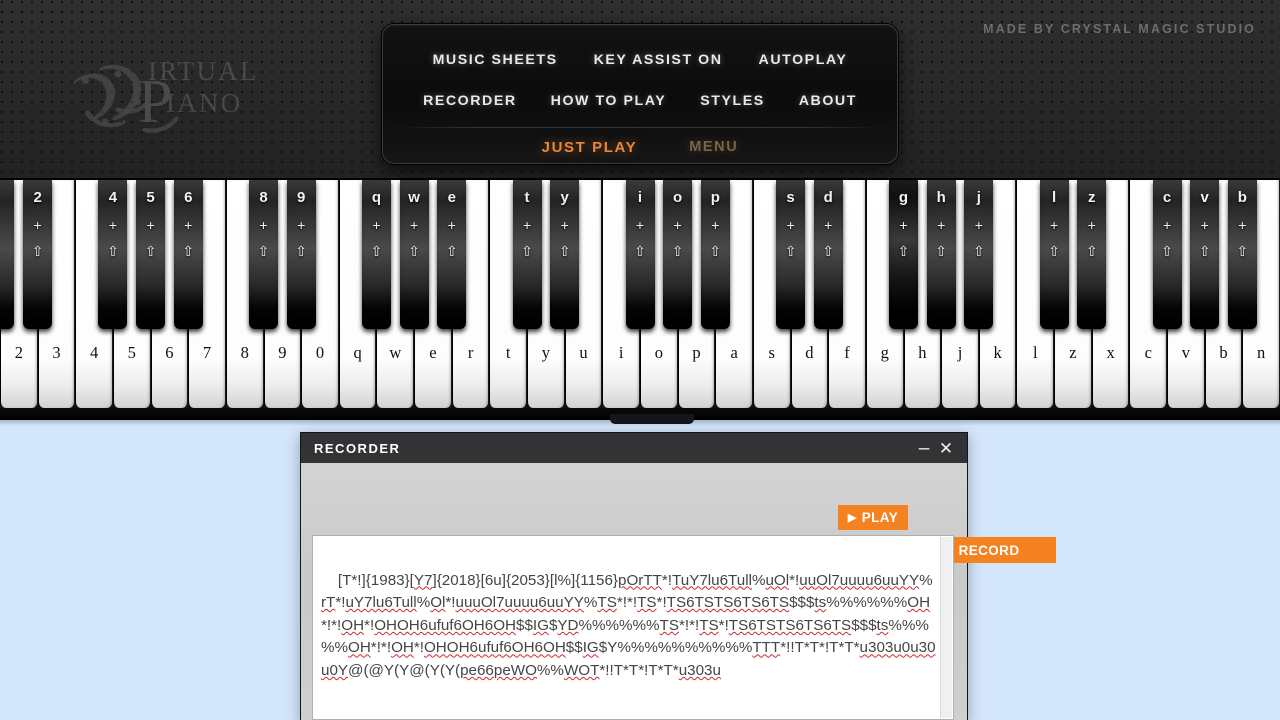  I want to click on black-key-g: g + ⇧, so click(904, 254).